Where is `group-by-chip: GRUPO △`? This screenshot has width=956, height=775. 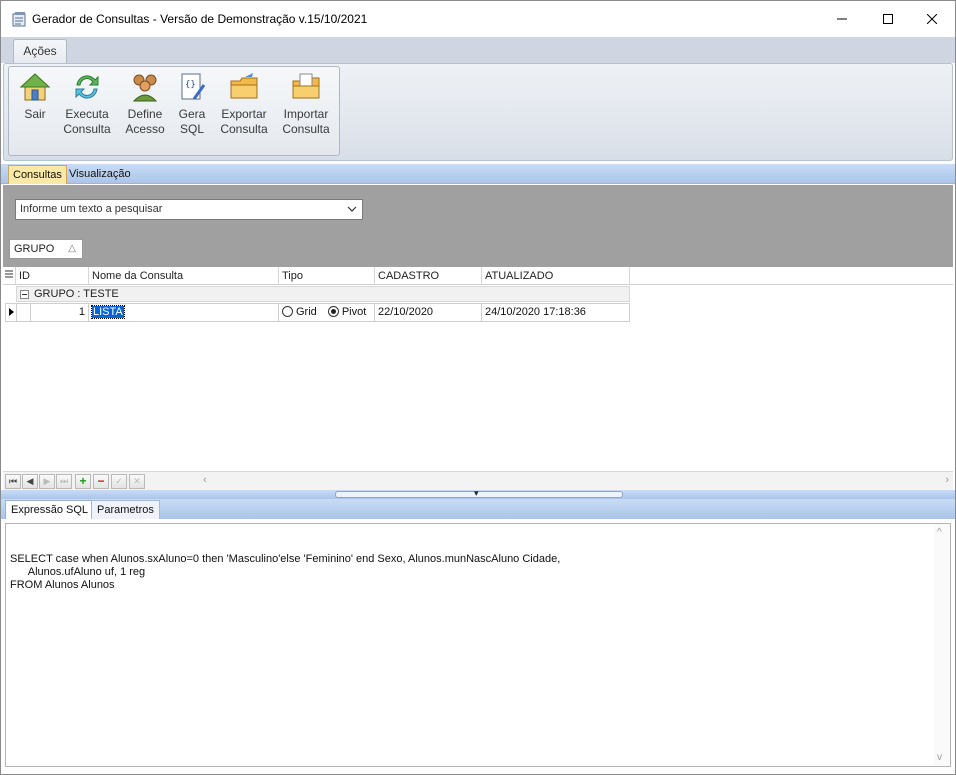 group-by-chip: GRUPO △ is located at coordinates (46, 249).